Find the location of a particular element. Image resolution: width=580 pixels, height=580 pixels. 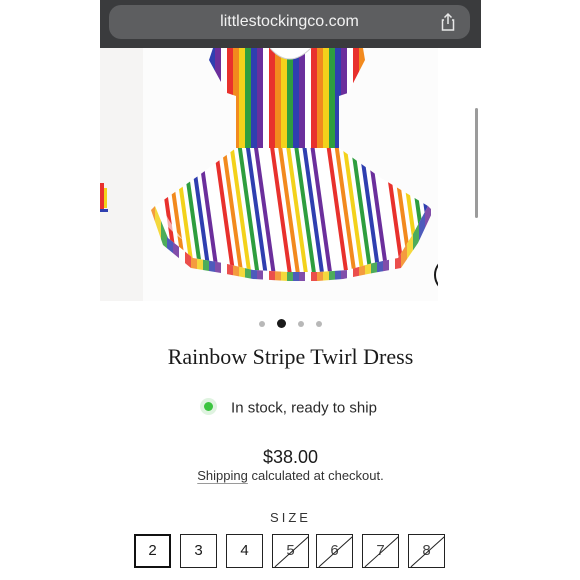

size-option-4: 4 is located at coordinates (244, 551).